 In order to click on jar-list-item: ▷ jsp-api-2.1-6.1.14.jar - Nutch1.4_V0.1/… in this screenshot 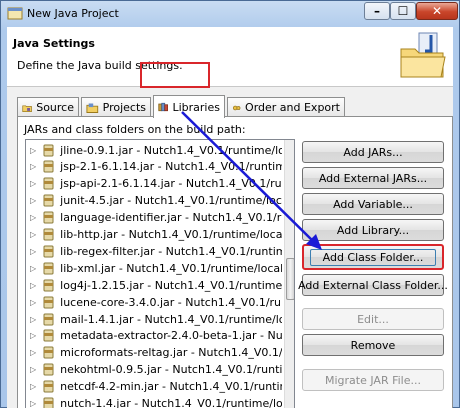, I will do `click(154, 184)`.